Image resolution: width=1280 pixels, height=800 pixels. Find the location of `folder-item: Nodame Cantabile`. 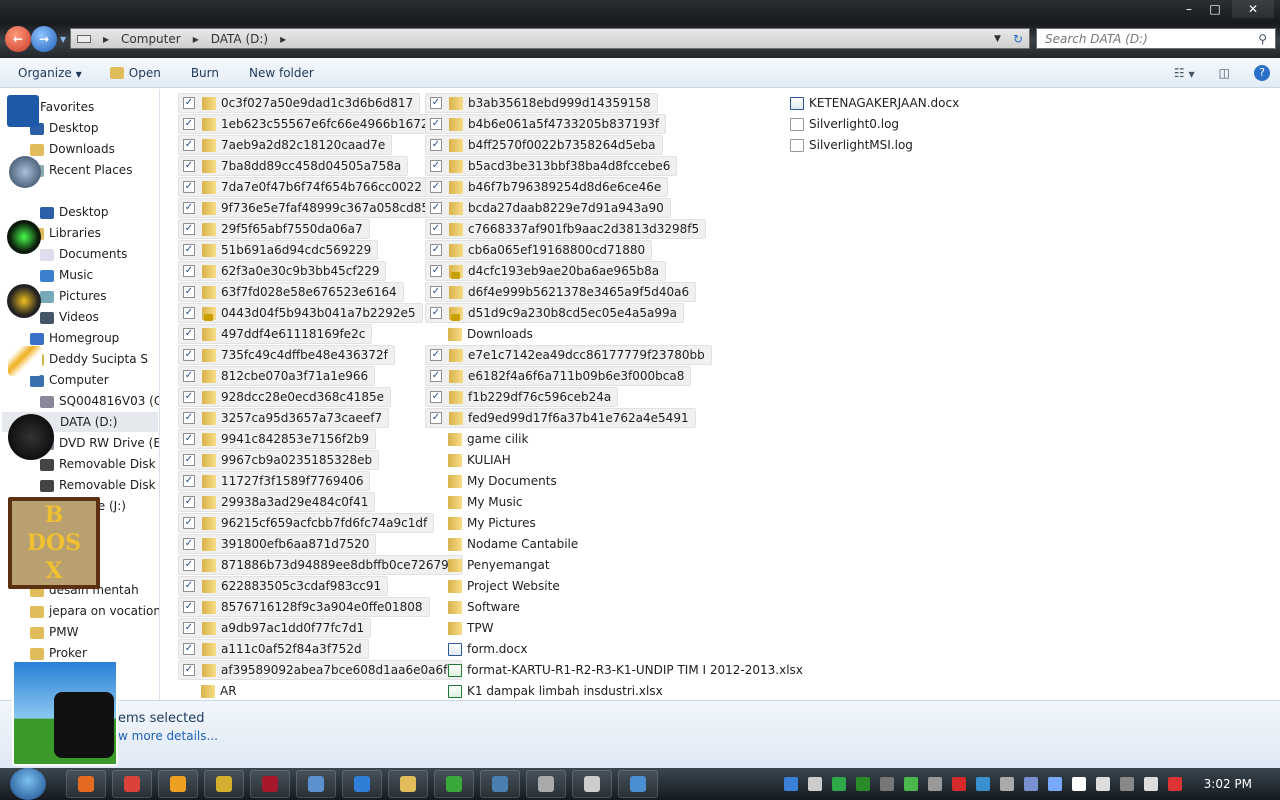

folder-item: Nodame Cantabile is located at coordinates (501, 544).